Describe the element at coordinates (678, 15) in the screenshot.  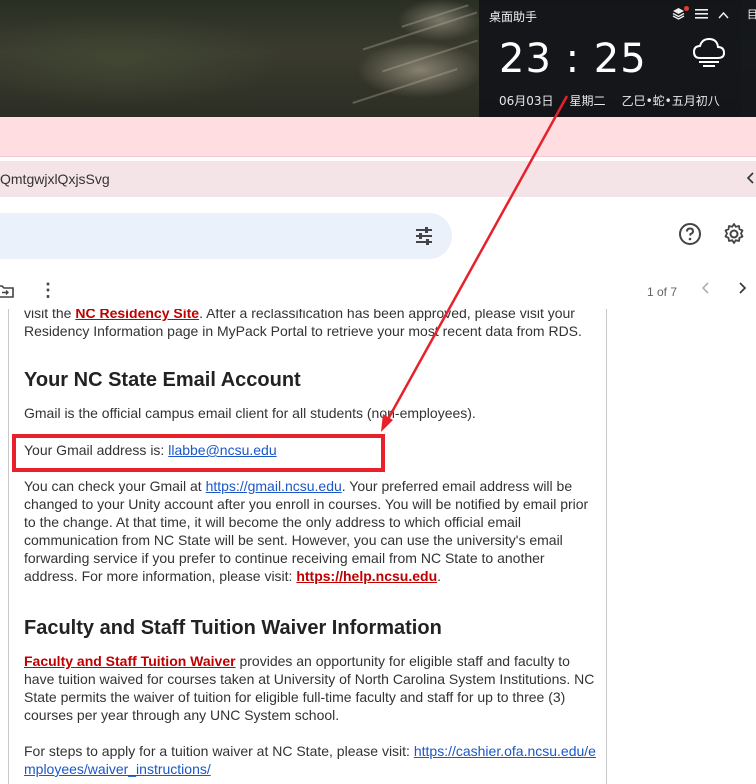
I see `layers-icon` at that location.